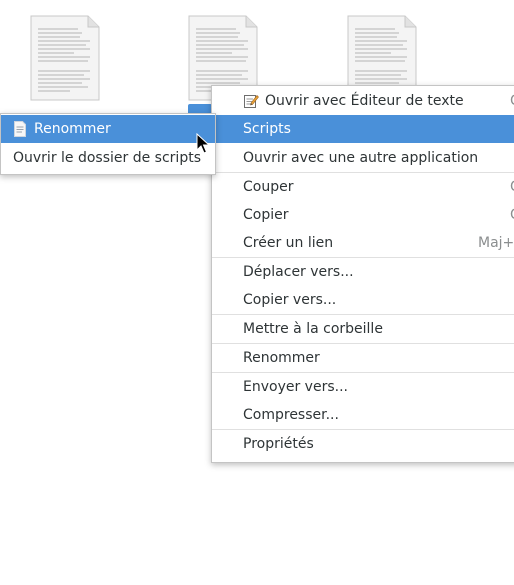 The height and width of the screenshot is (585, 514). Describe the element at coordinates (20, 129) in the screenshot. I see `script-file-icon` at that location.